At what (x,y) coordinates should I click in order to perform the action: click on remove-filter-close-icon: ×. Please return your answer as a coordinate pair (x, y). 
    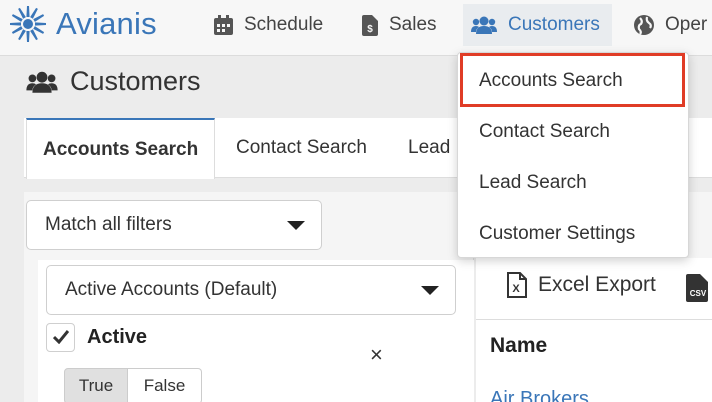
    Looking at the image, I should click on (376, 355).